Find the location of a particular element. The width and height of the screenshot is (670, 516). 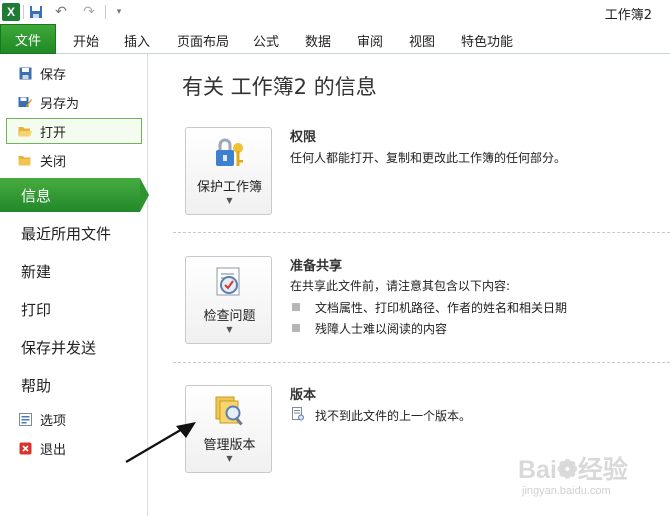

watermark: Bai❁经验 jingyan.baidu.com is located at coordinates (588, 477).